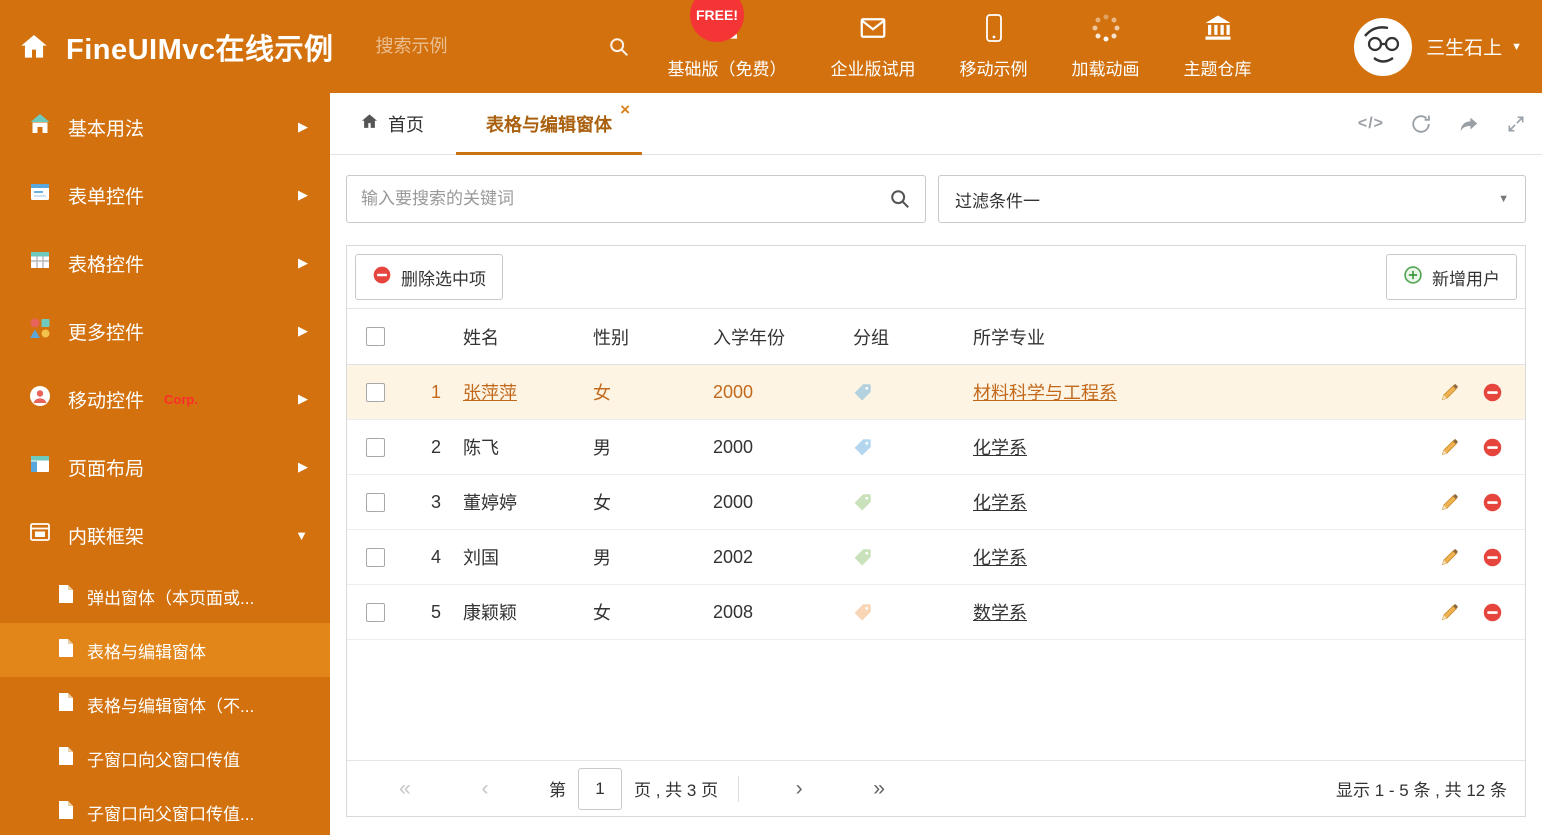 The height and width of the screenshot is (839, 1542). I want to click on cell-name: 刘国, so click(512, 557).